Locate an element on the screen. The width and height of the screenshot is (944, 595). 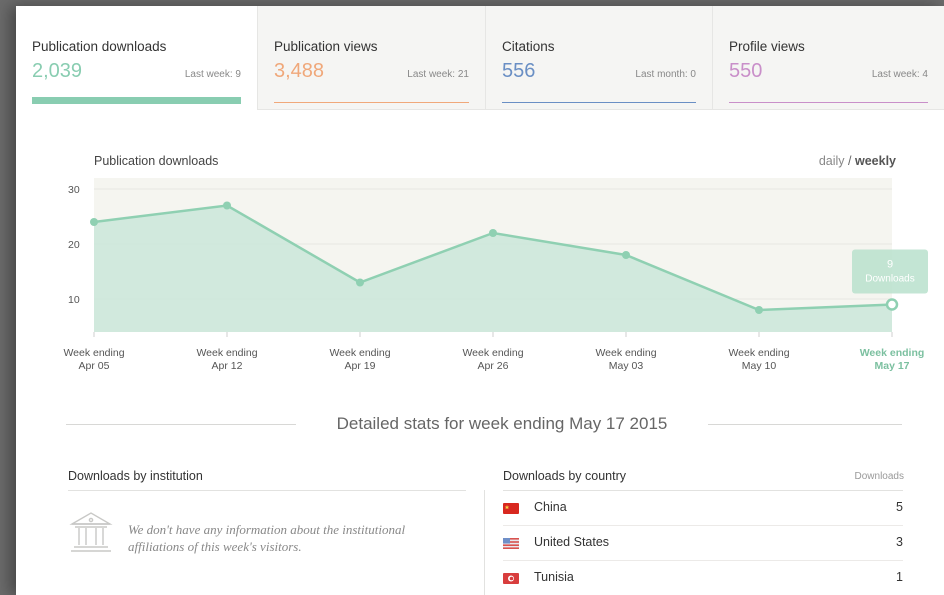
country-row: China 5 is located at coordinates (703, 508).